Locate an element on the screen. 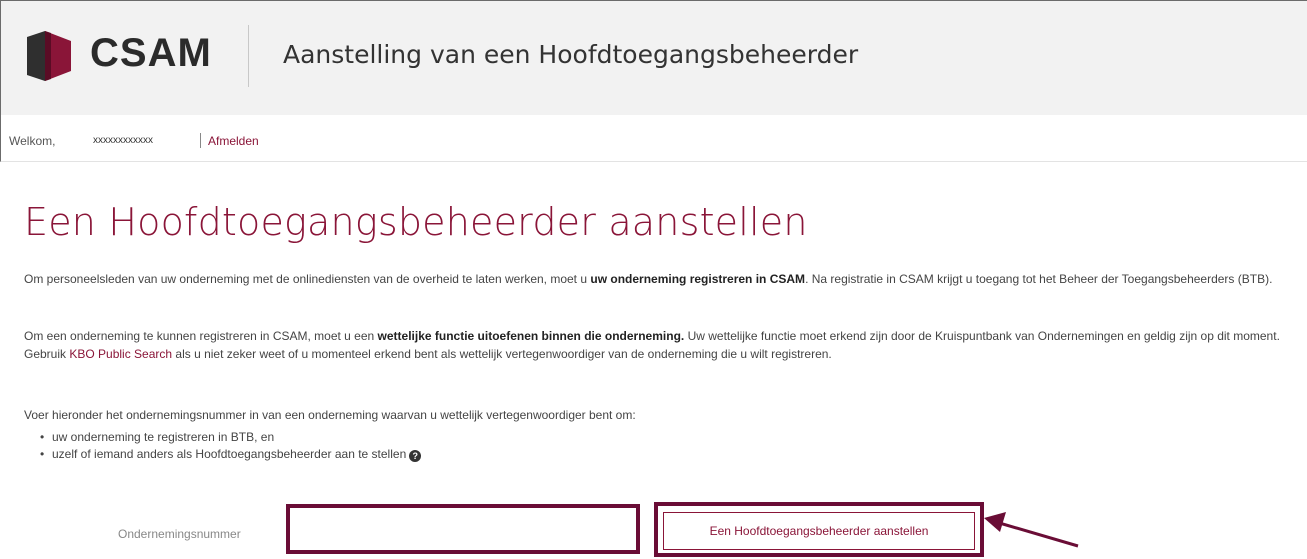  logout-link: Afmelden is located at coordinates (233, 141).